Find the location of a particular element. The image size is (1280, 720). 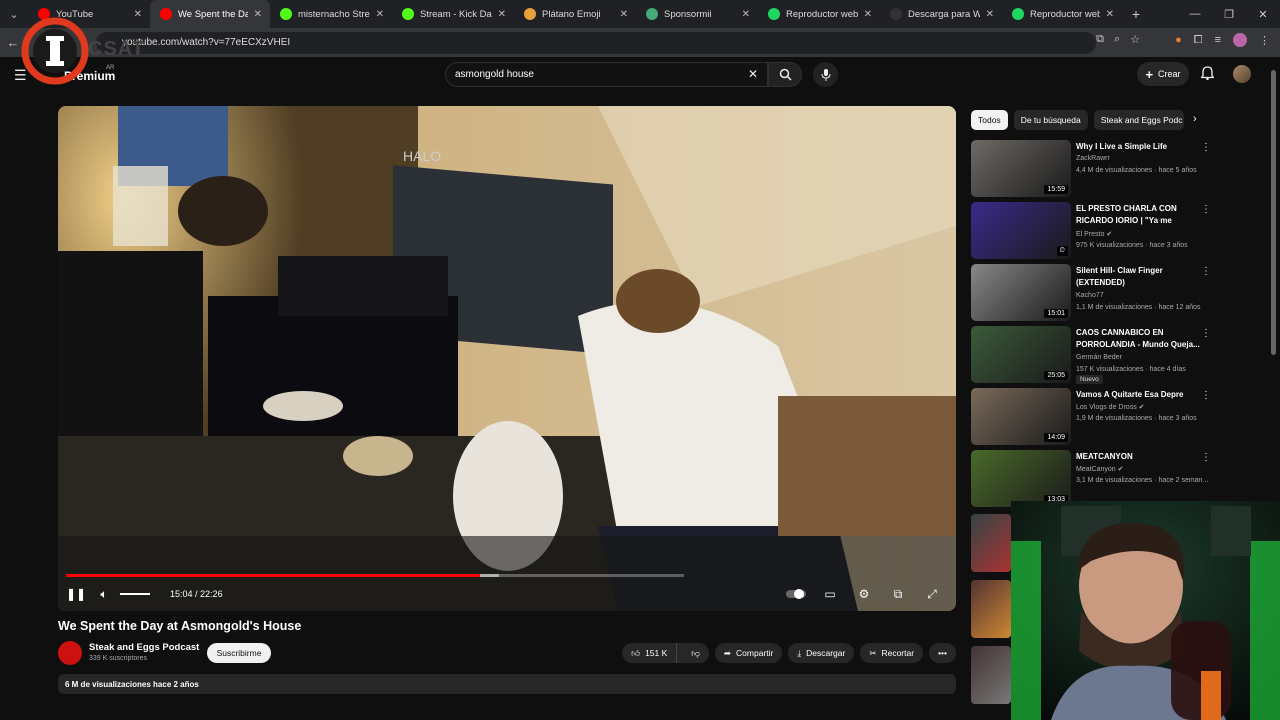

clear-search-icon: ✕ is located at coordinates (753, 74).